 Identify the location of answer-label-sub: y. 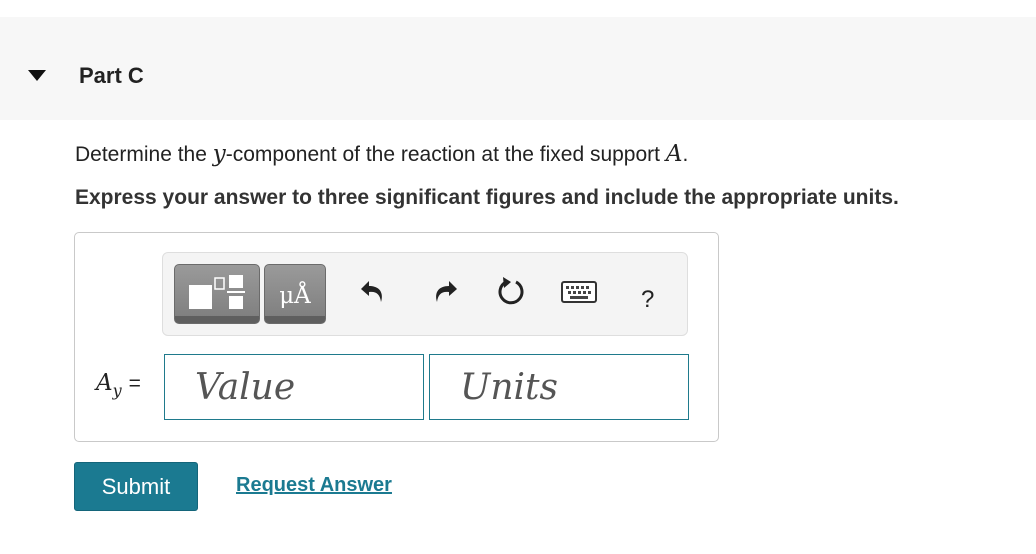
(117, 390).